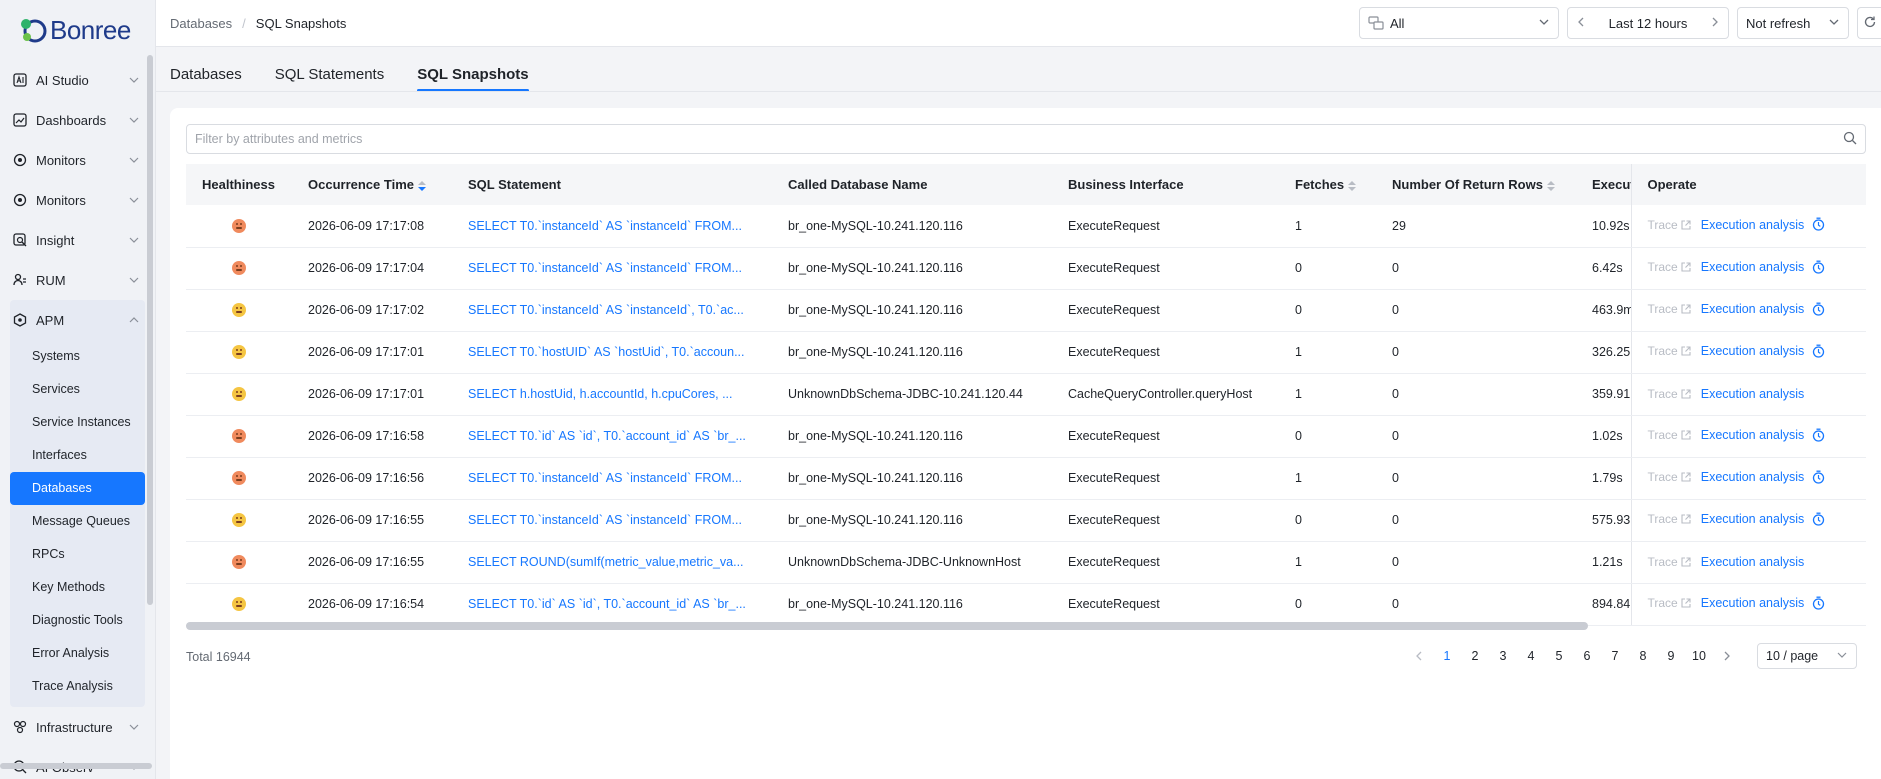  I want to click on time-range-picker: Last 12 hours, so click(1648, 23).